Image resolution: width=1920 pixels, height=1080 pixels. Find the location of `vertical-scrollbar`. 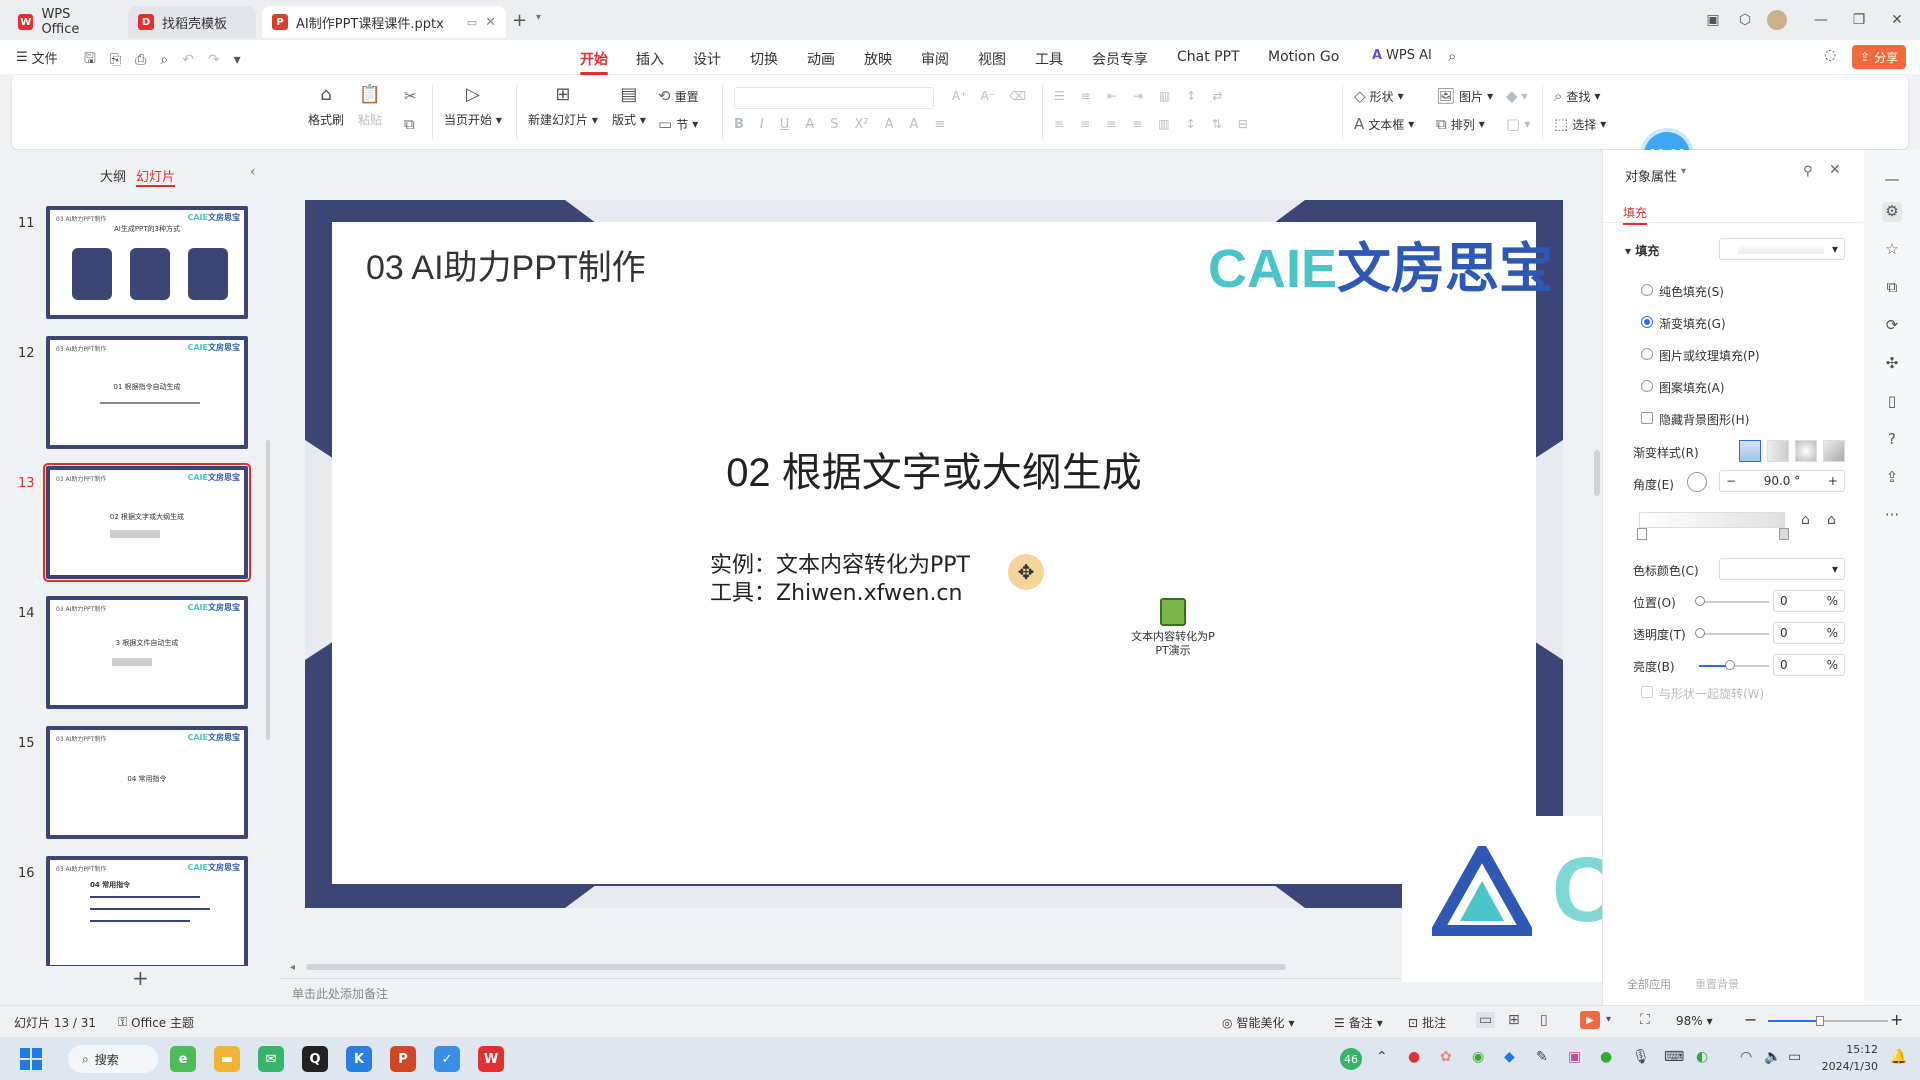

vertical-scrollbar is located at coordinates (1597, 473).